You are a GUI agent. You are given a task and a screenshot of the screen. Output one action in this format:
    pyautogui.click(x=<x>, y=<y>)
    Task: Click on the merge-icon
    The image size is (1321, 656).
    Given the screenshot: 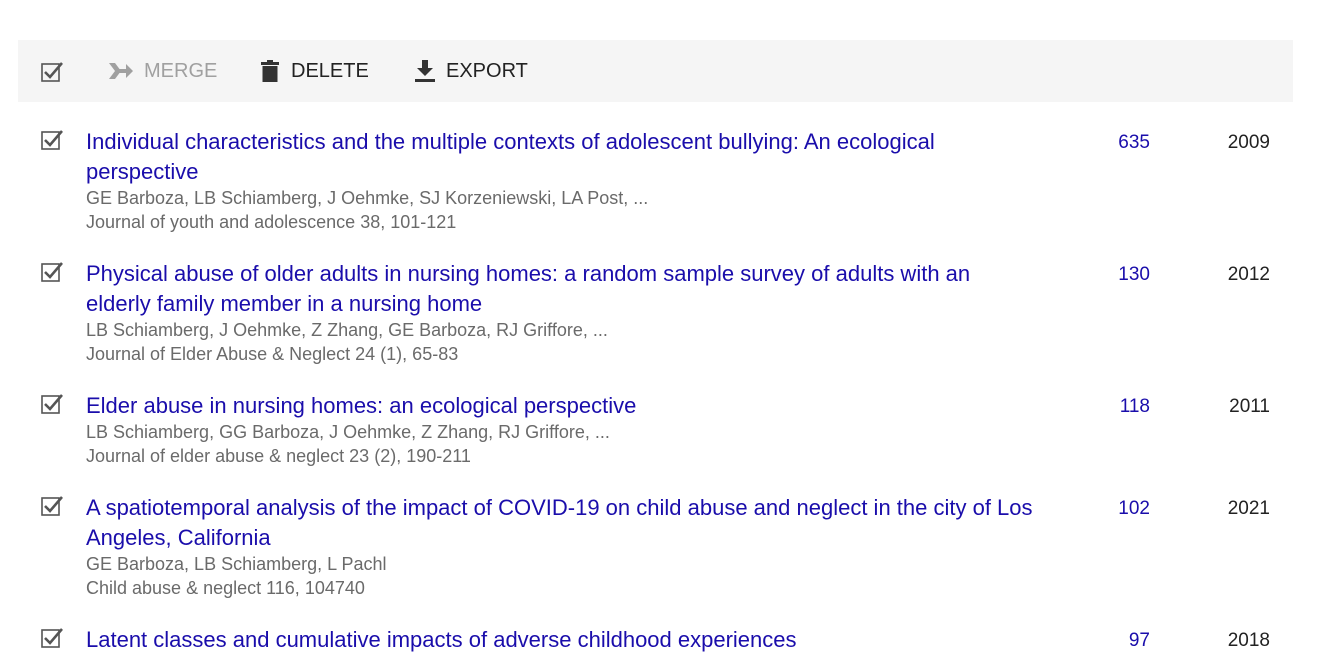 What is the action you would take?
    pyautogui.click(x=121, y=71)
    